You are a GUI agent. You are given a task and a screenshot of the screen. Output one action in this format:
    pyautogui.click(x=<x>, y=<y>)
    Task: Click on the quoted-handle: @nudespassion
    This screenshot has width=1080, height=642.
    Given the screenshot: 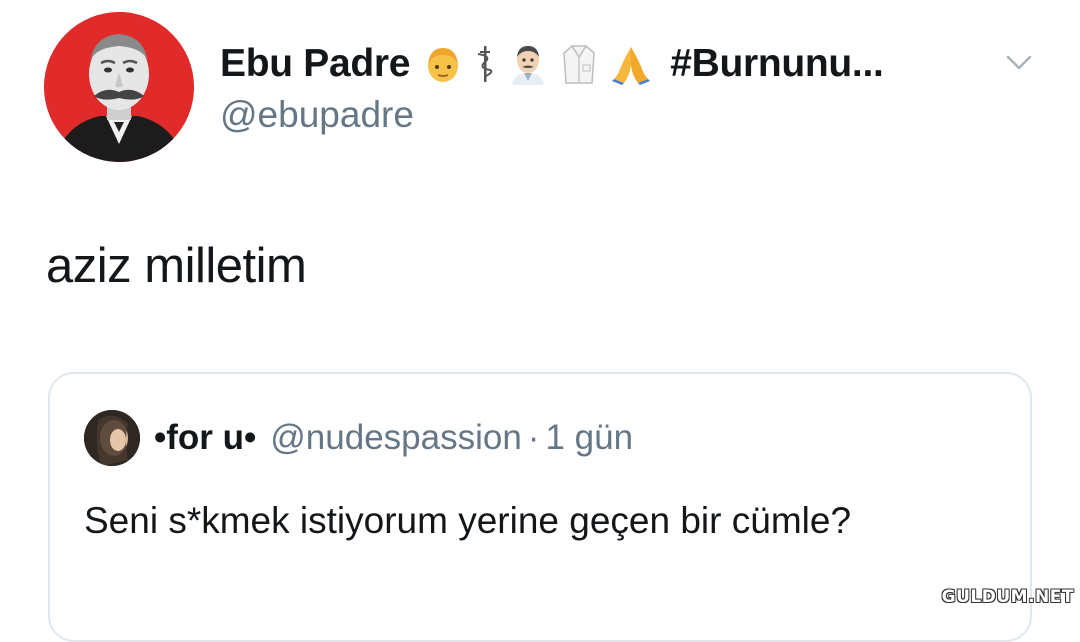 What is the action you would take?
    pyautogui.click(x=396, y=438)
    